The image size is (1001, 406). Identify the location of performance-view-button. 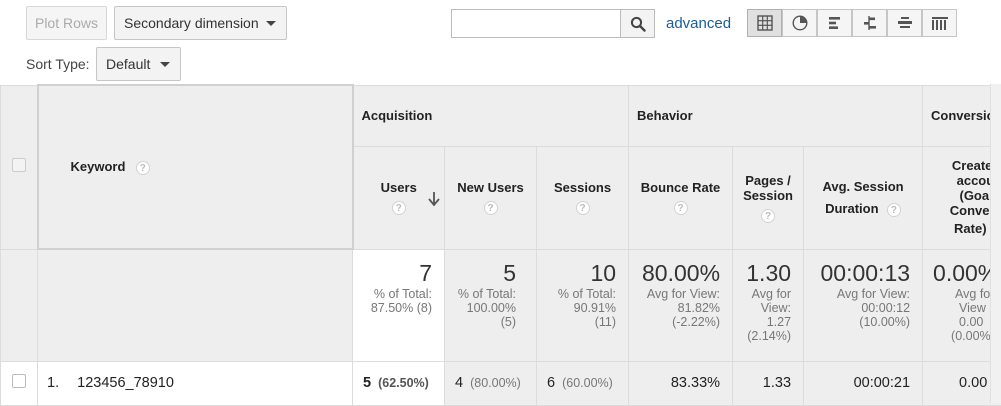
(834, 23).